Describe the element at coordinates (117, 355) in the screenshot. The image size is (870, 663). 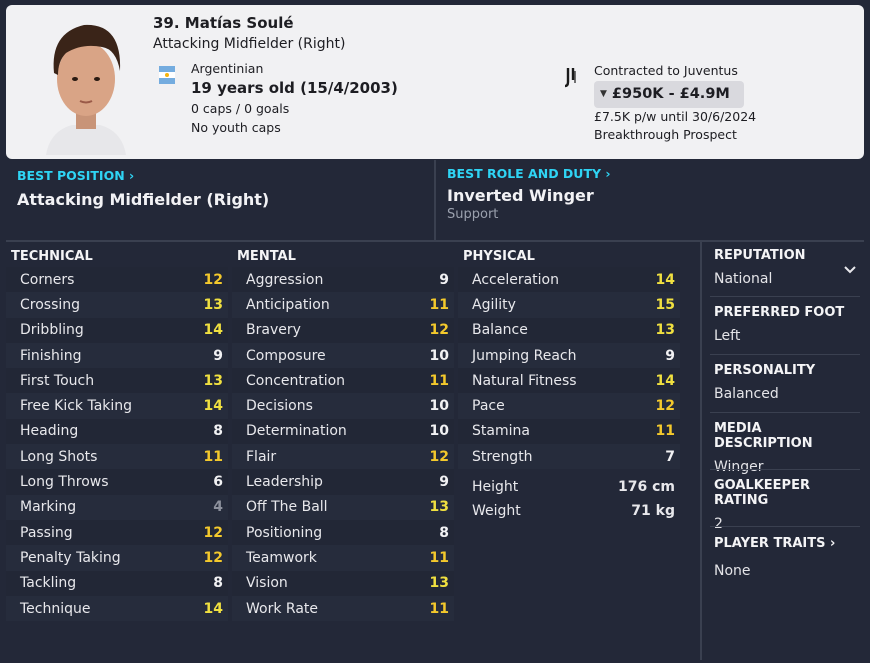
I see `attribute-row: Finishing 9` at that location.